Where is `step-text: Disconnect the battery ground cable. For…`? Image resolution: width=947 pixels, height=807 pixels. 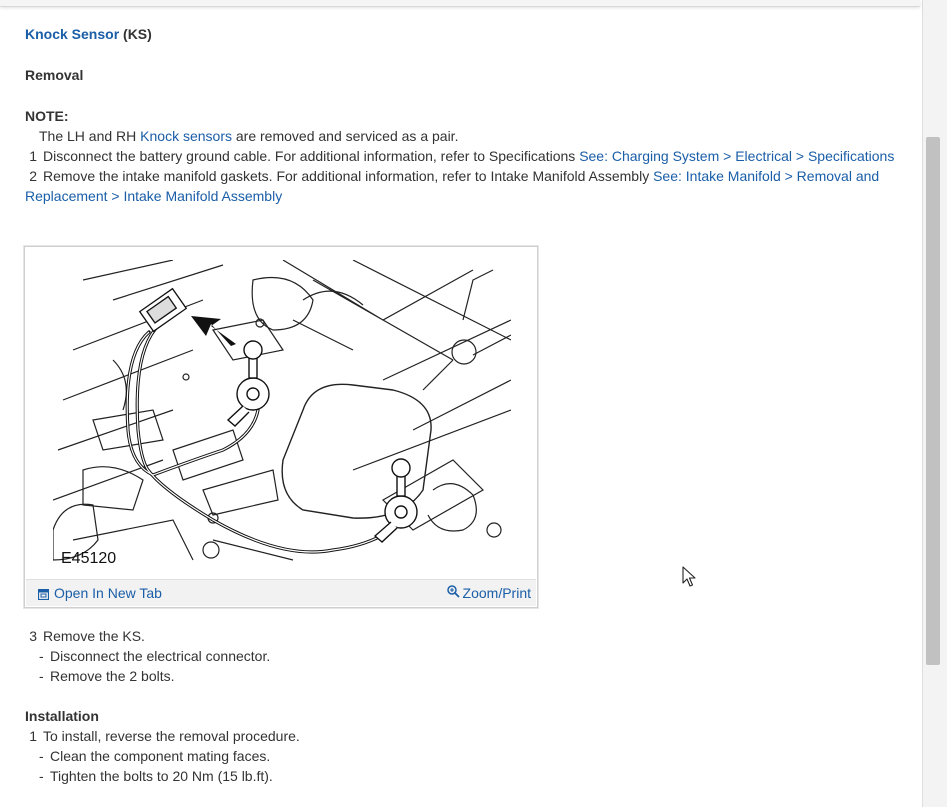 step-text: Disconnect the battery ground cable. For… is located at coordinates (311, 156).